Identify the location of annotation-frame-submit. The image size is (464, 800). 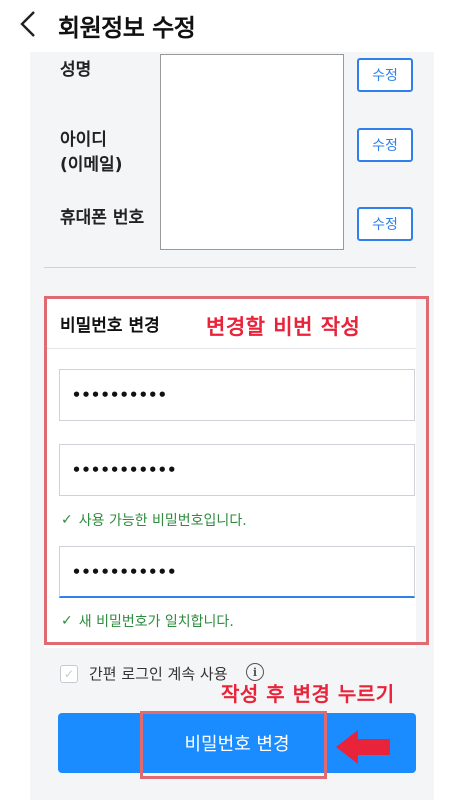
(233, 745).